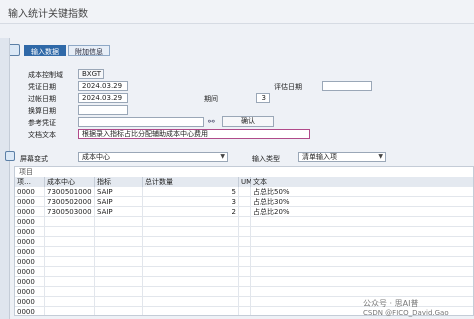  What do you see at coordinates (10, 156) in the screenshot?
I see `layout-icon` at bounding box center [10, 156].